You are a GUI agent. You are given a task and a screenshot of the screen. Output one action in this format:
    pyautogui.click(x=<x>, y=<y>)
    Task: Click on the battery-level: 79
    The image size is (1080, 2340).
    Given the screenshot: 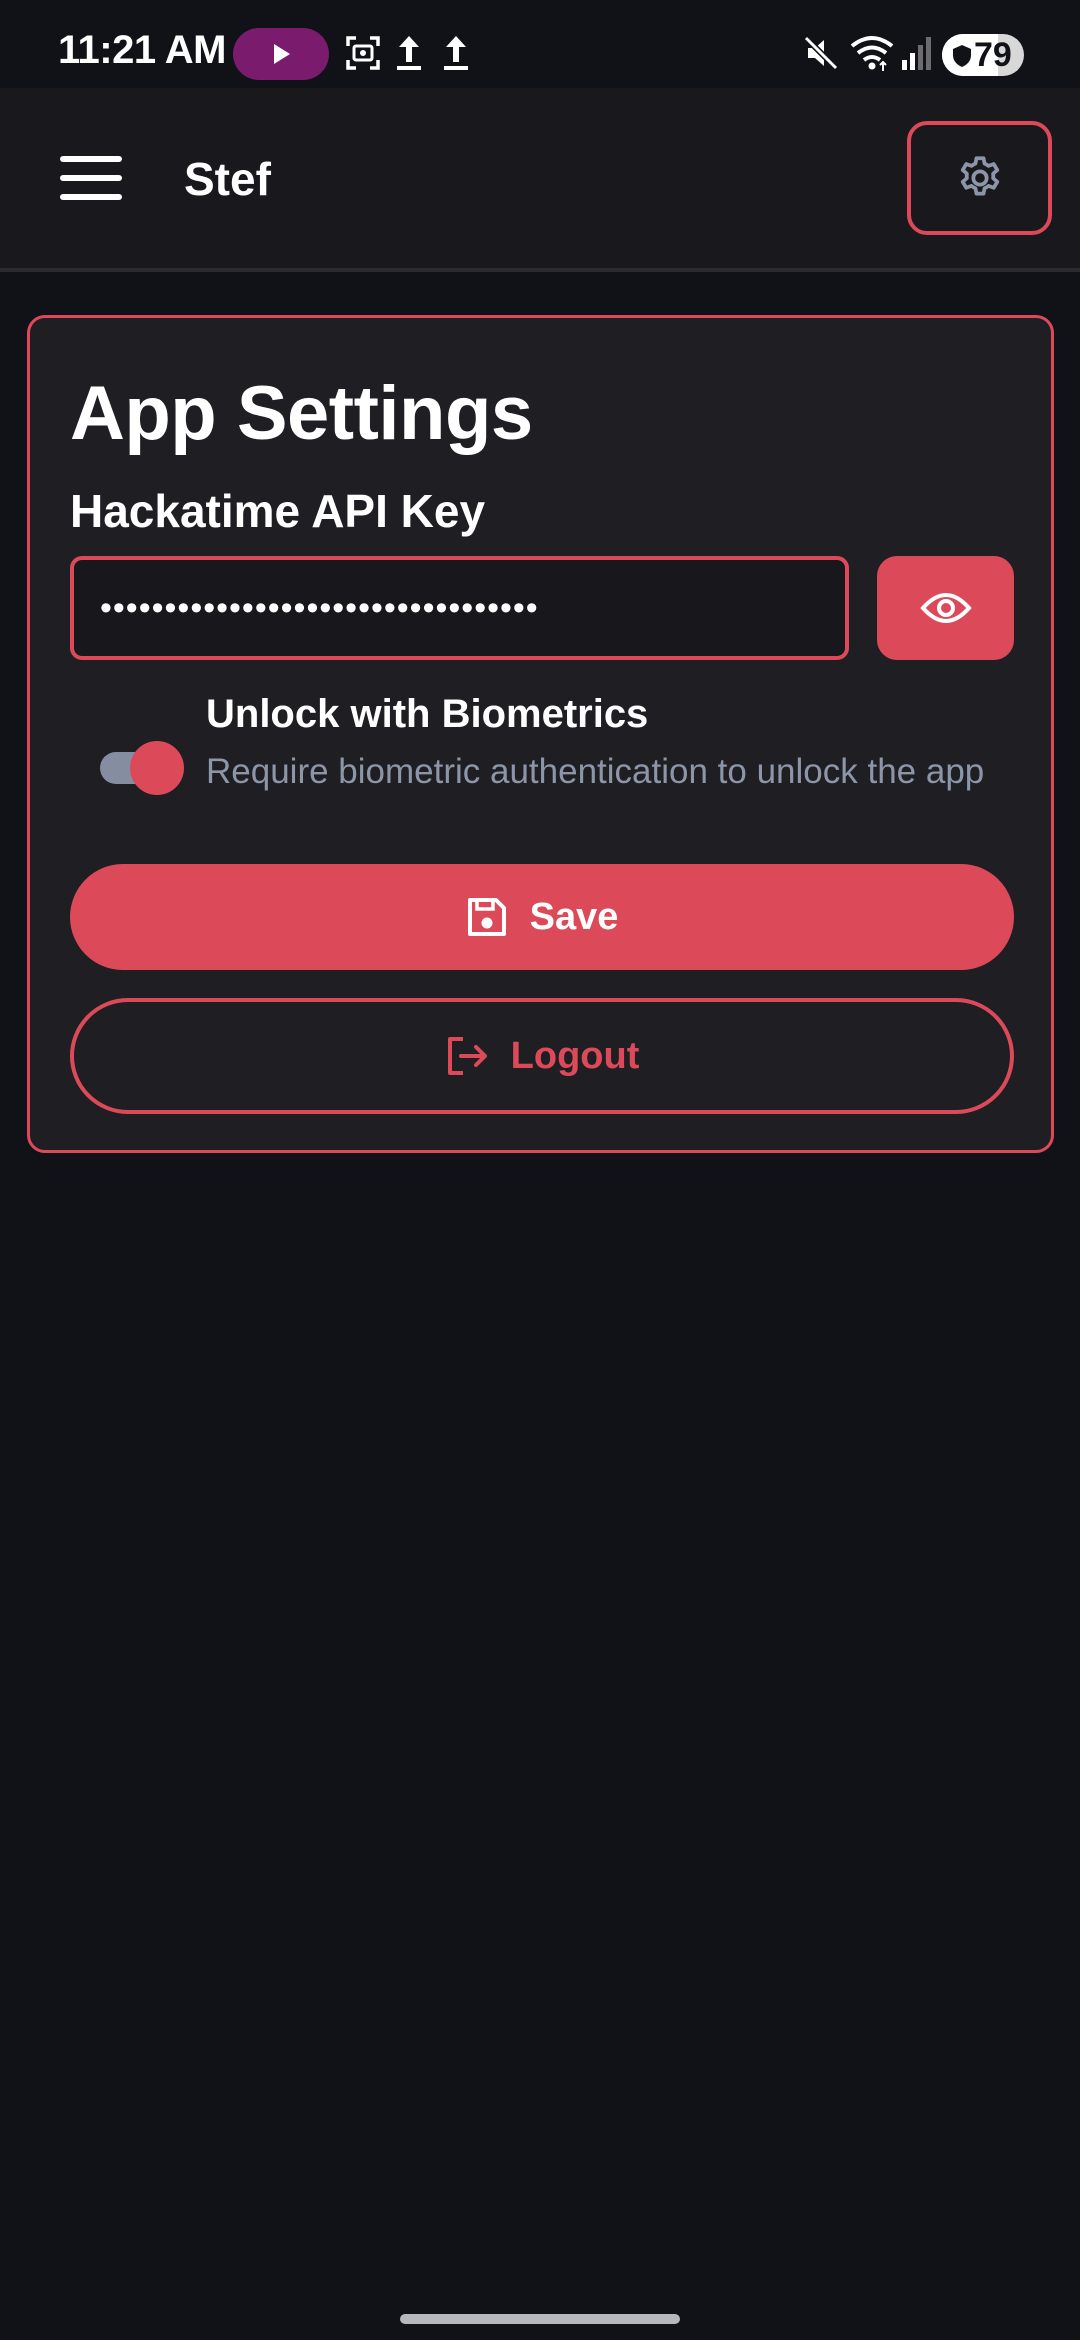 What is the action you would take?
    pyautogui.click(x=993, y=55)
    